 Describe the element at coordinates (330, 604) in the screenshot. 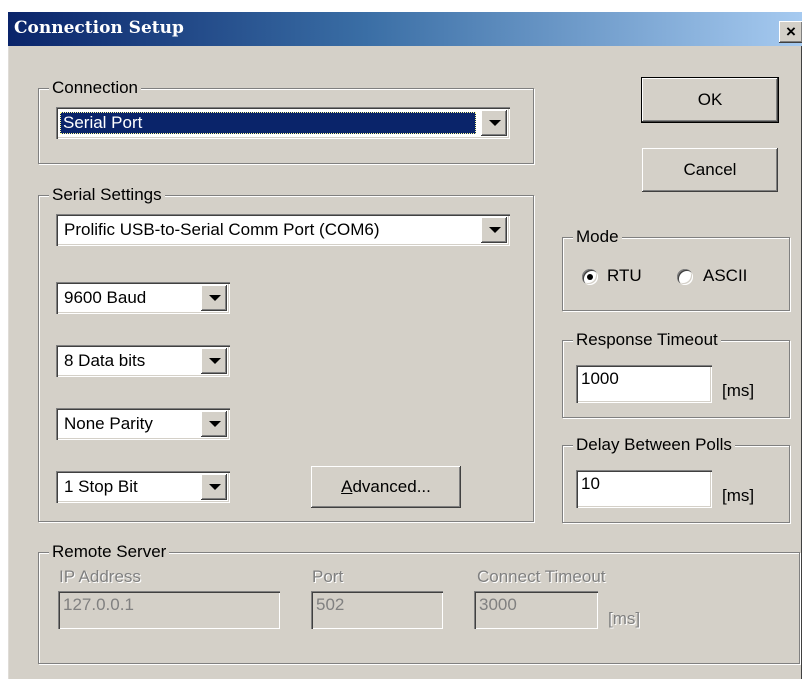

I see `port-value: 502` at that location.